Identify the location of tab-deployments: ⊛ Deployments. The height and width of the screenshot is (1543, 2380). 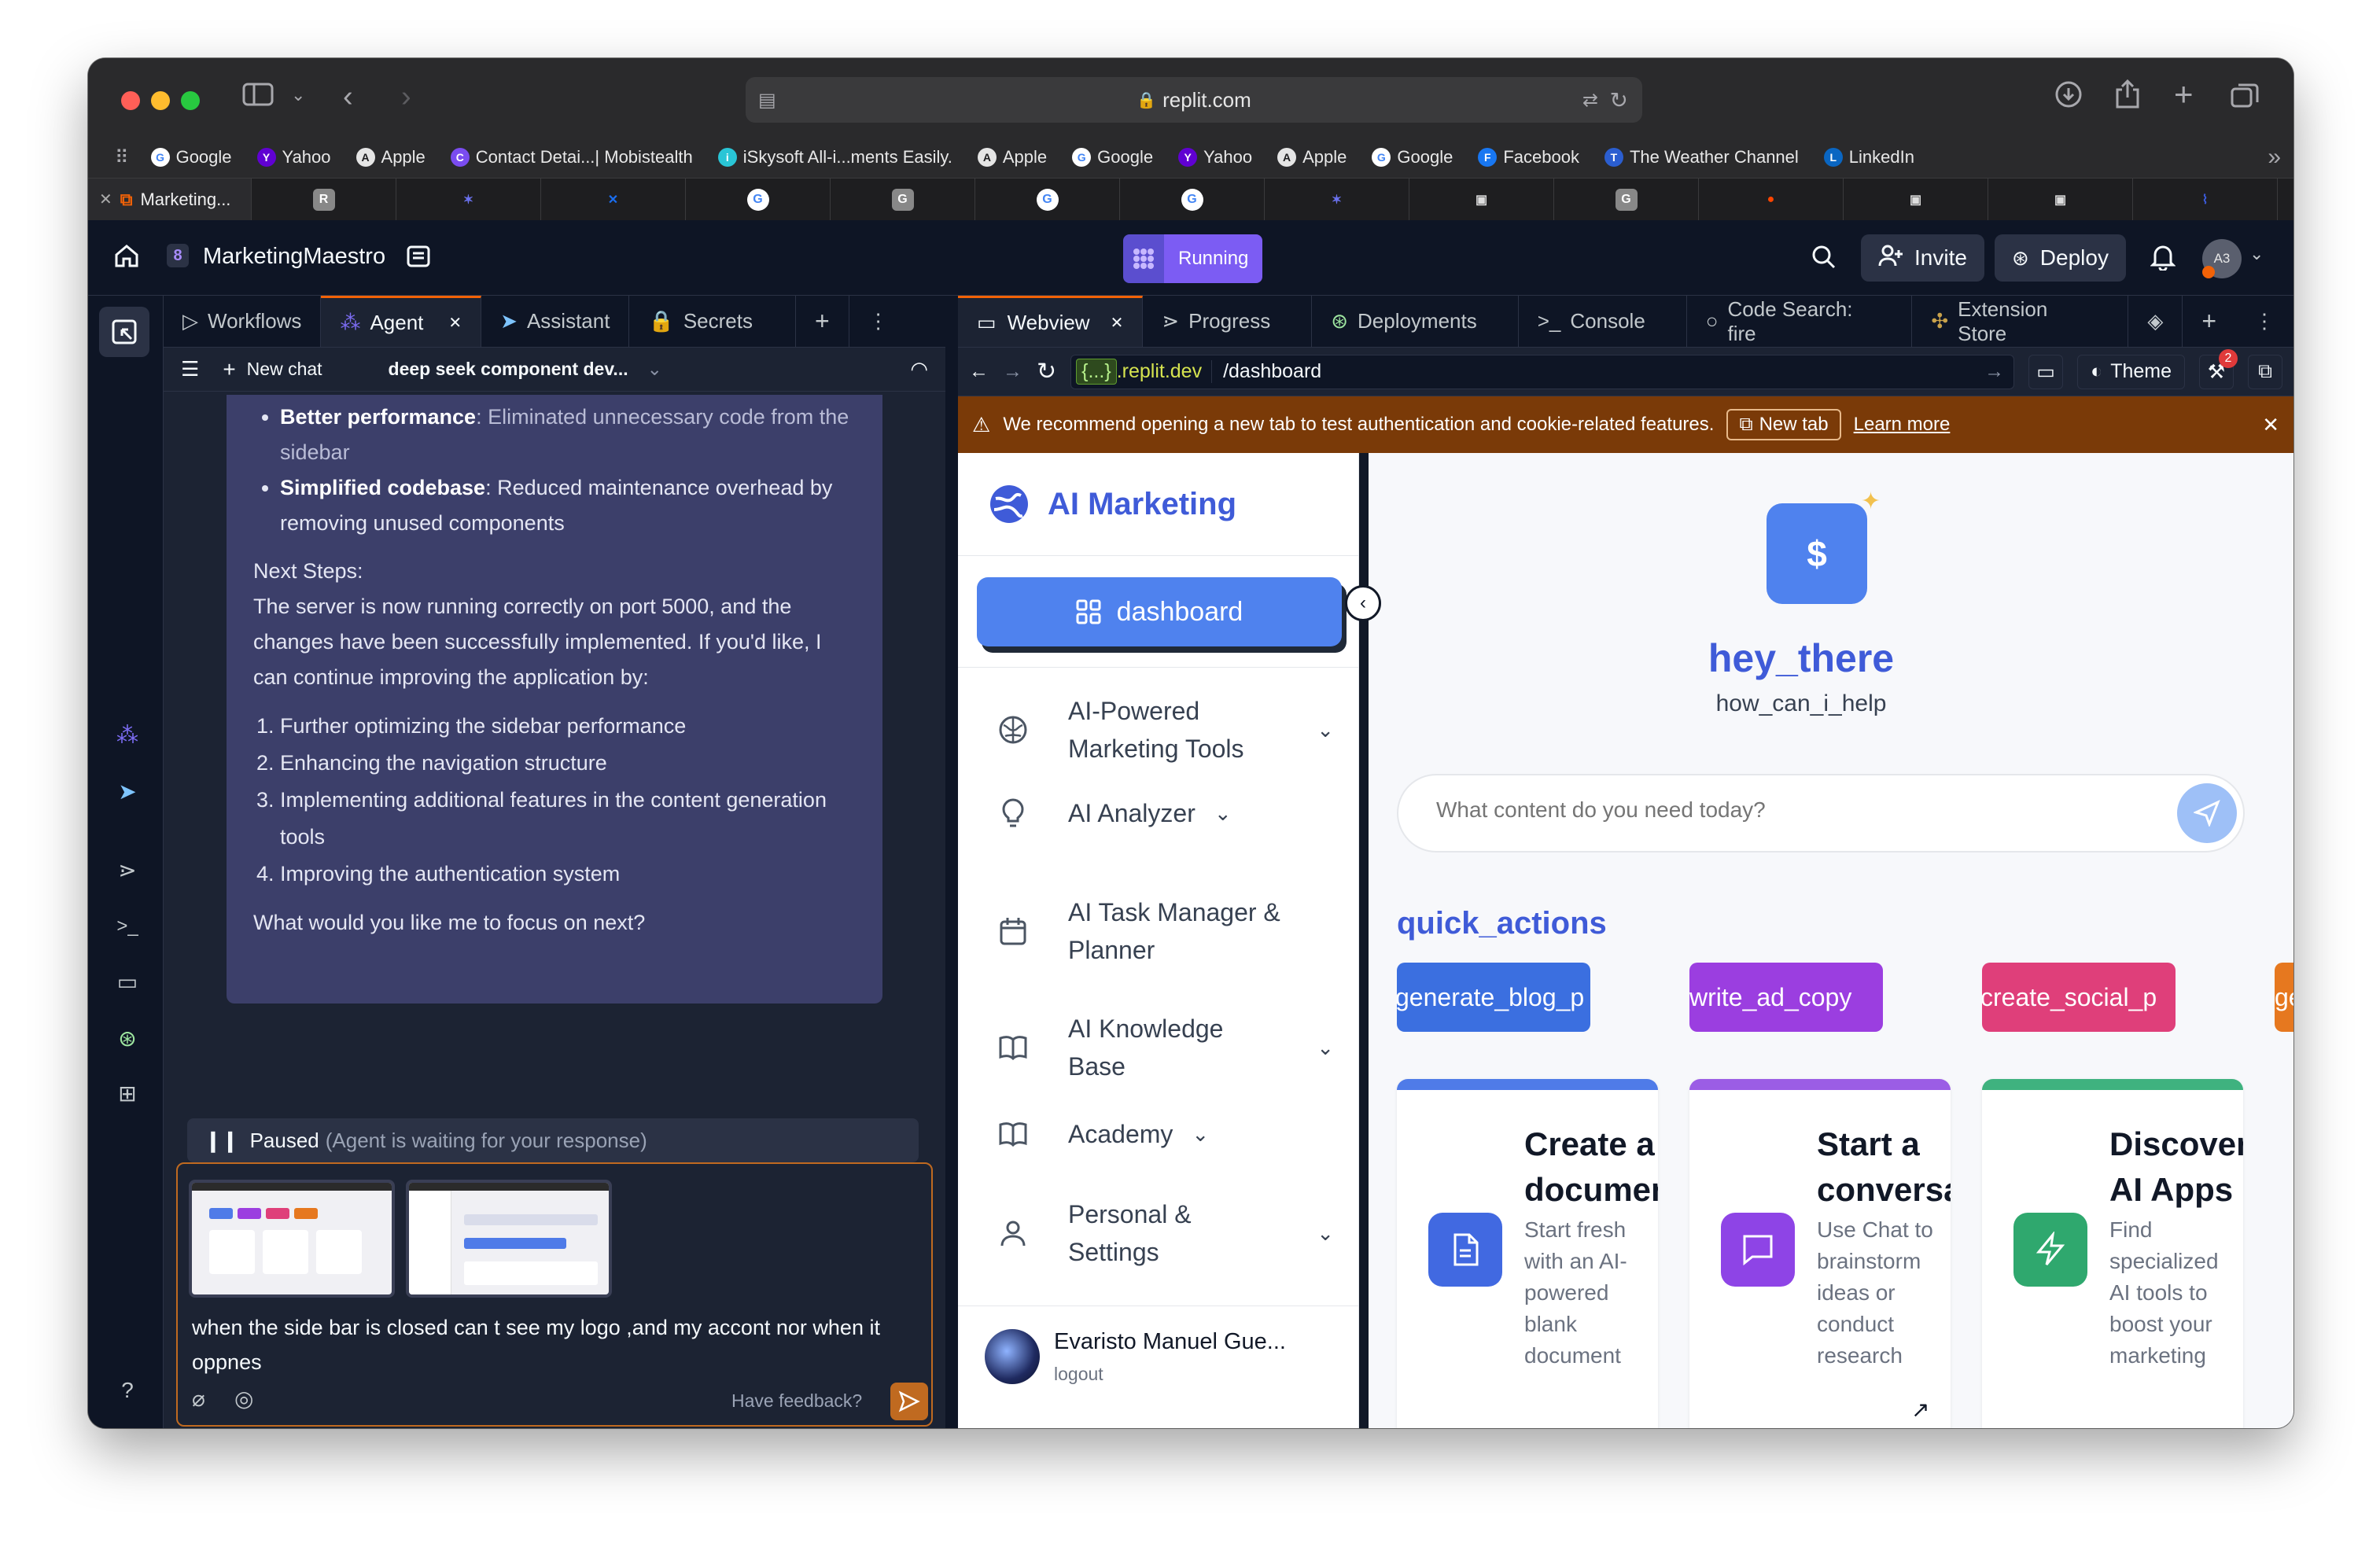
(1415, 322).